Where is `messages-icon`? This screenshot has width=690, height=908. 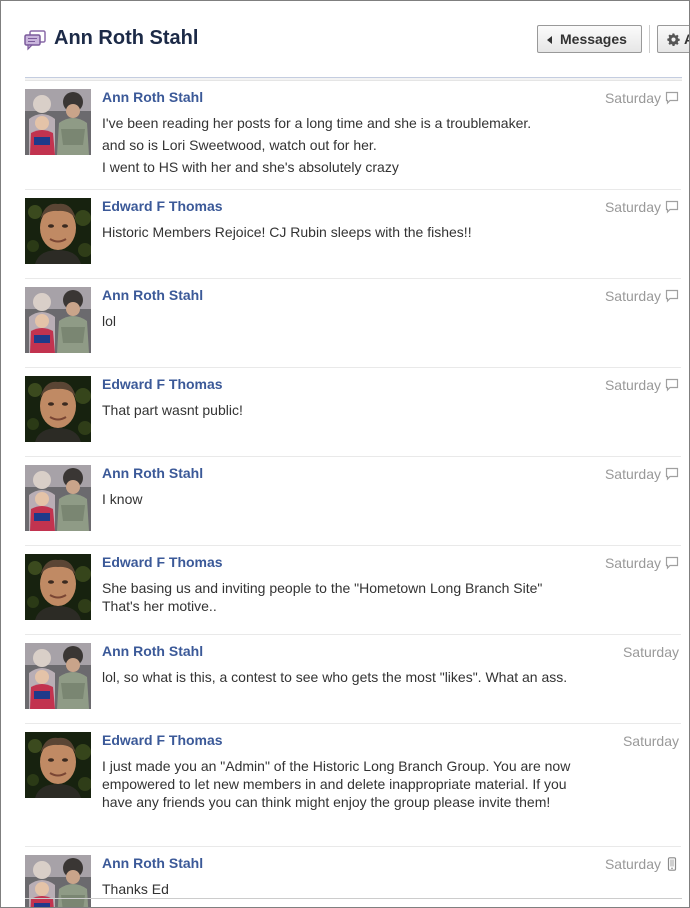 messages-icon is located at coordinates (35, 40).